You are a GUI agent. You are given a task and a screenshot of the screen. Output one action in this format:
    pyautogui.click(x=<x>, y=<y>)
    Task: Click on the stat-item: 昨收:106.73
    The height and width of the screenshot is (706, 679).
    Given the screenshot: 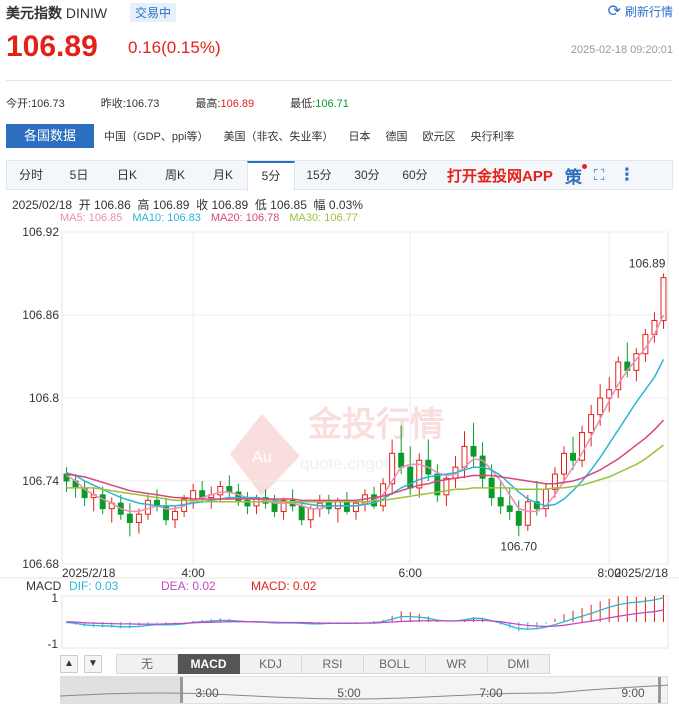 What is the action you would take?
    pyautogui.click(x=130, y=103)
    